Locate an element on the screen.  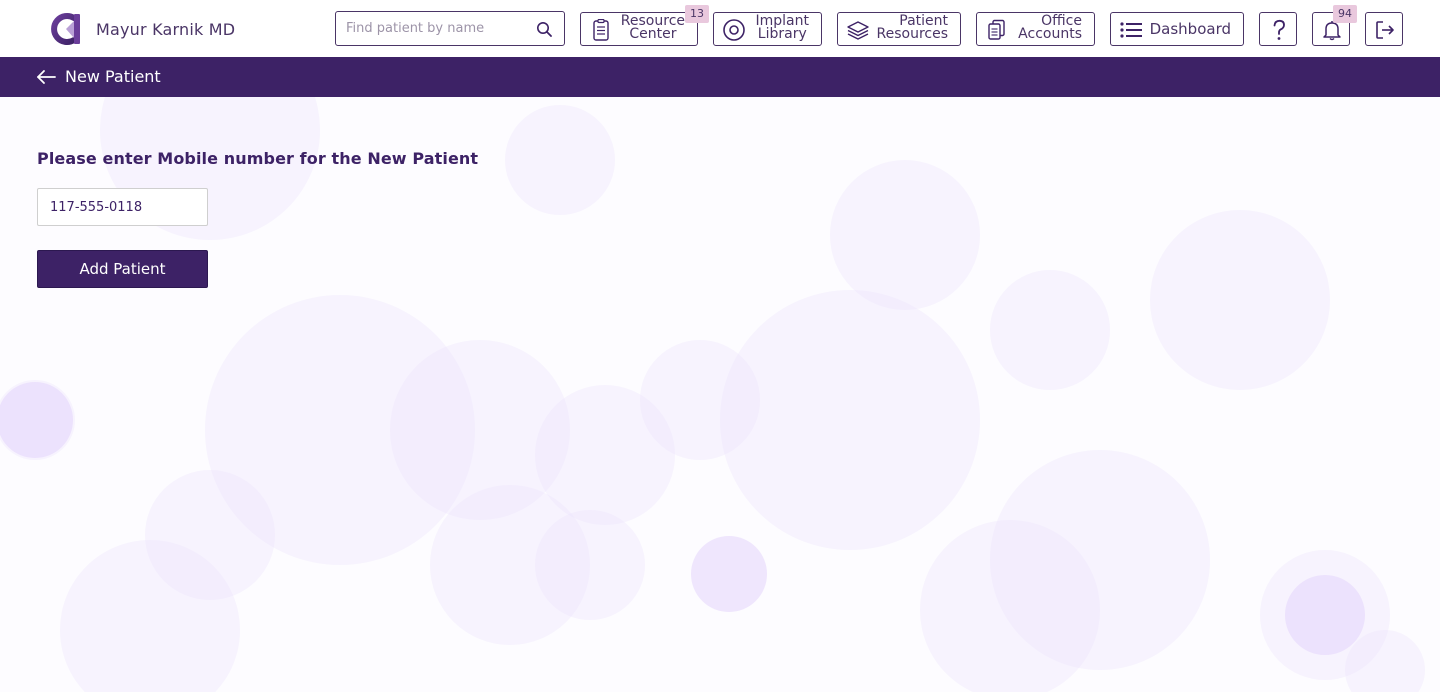
layers-icon is located at coordinates (858, 30).